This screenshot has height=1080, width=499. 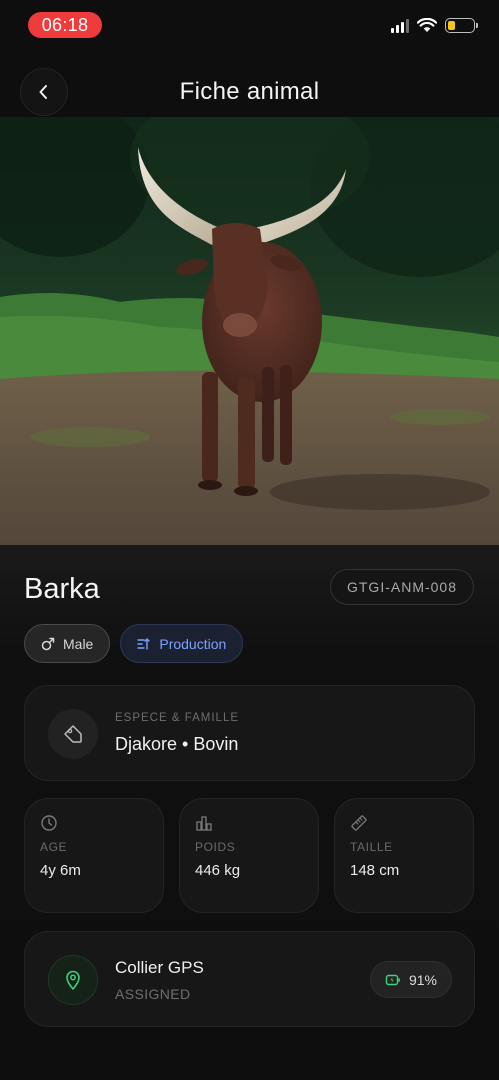 What do you see at coordinates (461, 25) in the screenshot?
I see `battery-icon` at bounding box center [461, 25].